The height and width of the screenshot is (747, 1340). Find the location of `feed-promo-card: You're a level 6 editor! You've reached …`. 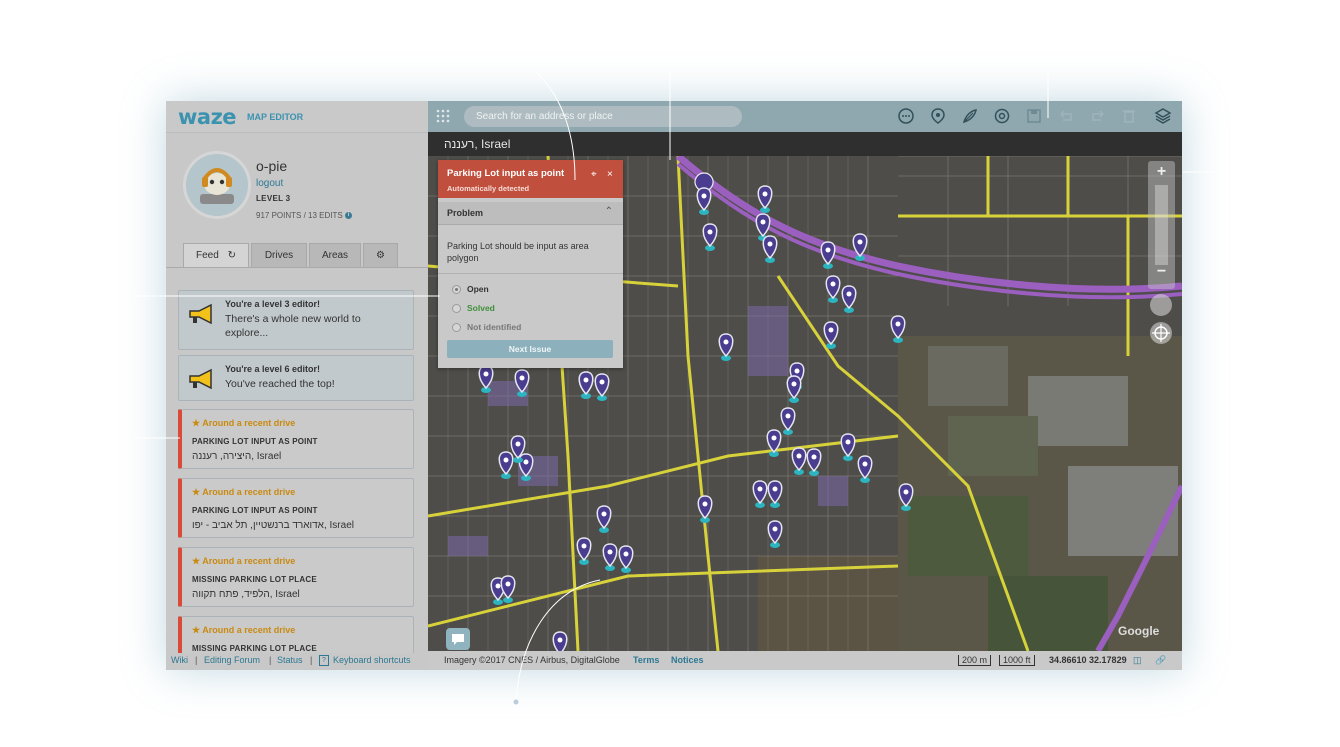

feed-promo-card: You're a level 6 editor! You've reached … is located at coordinates (296, 378).